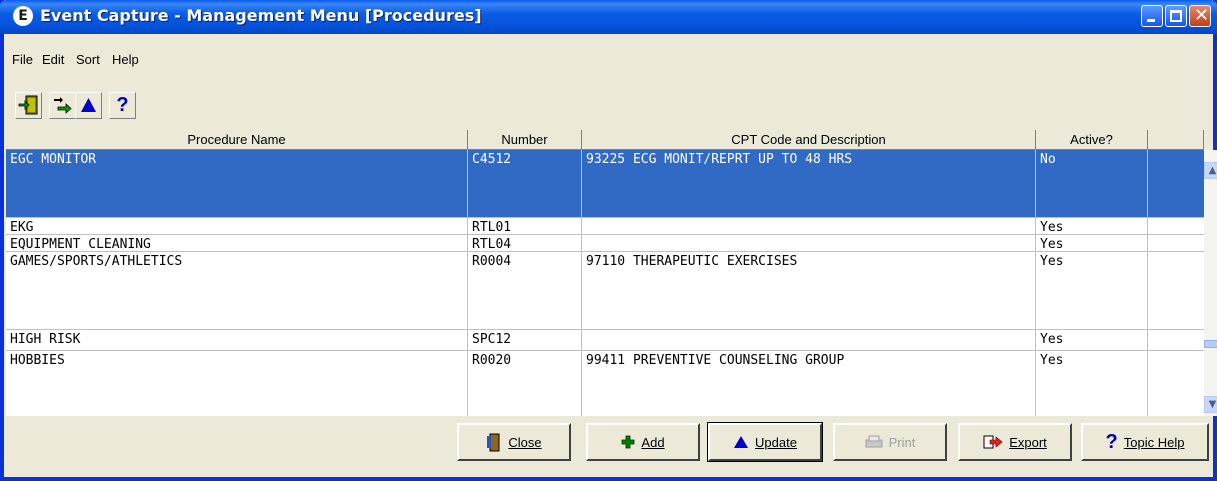 Image resolution: width=1217 pixels, height=481 pixels. Describe the element at coordinates (809, 383) in the screenshot. I see `cell-cpt: 99411 PREVENTIVE COUNSELING GROUP` at that location.